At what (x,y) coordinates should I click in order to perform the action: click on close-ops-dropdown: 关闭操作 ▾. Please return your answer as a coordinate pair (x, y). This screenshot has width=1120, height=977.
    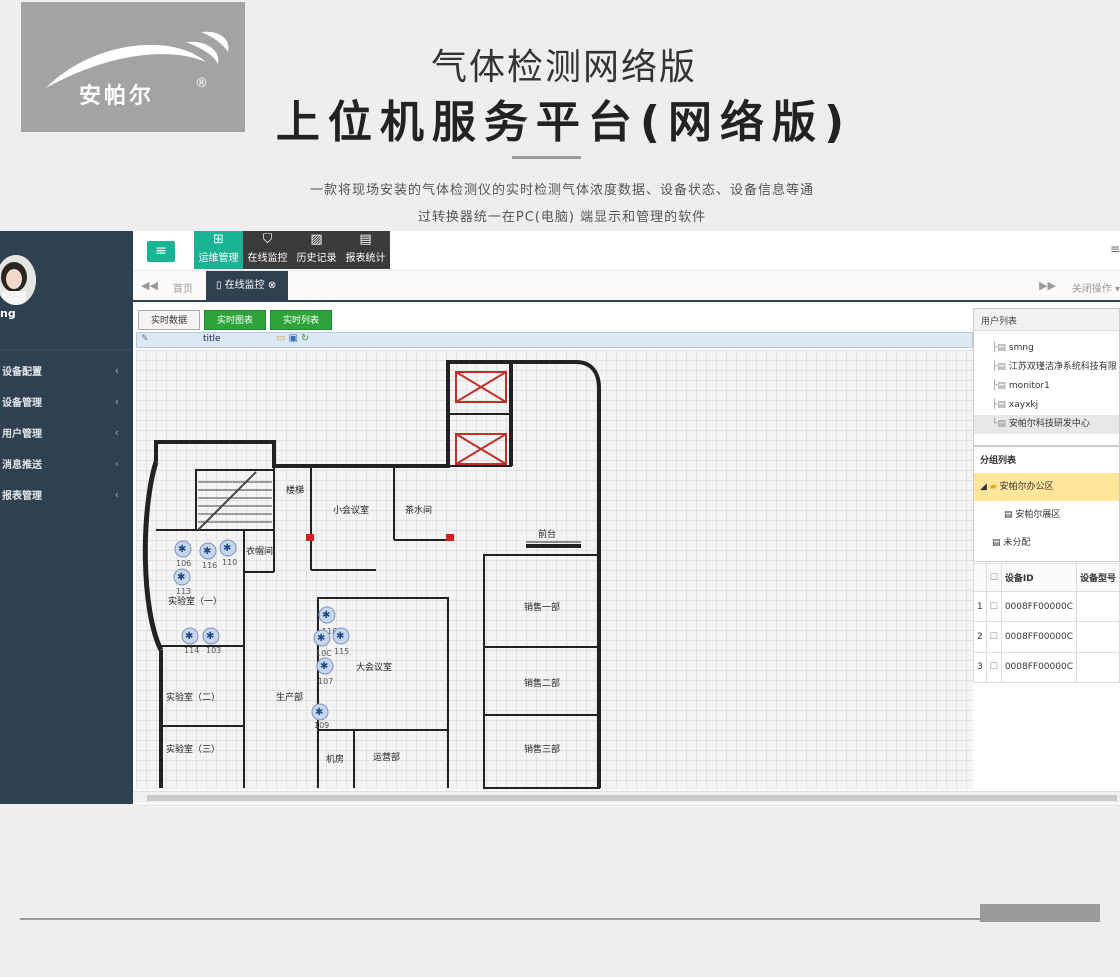
    Looking at the image, I should click on (1096, 287).